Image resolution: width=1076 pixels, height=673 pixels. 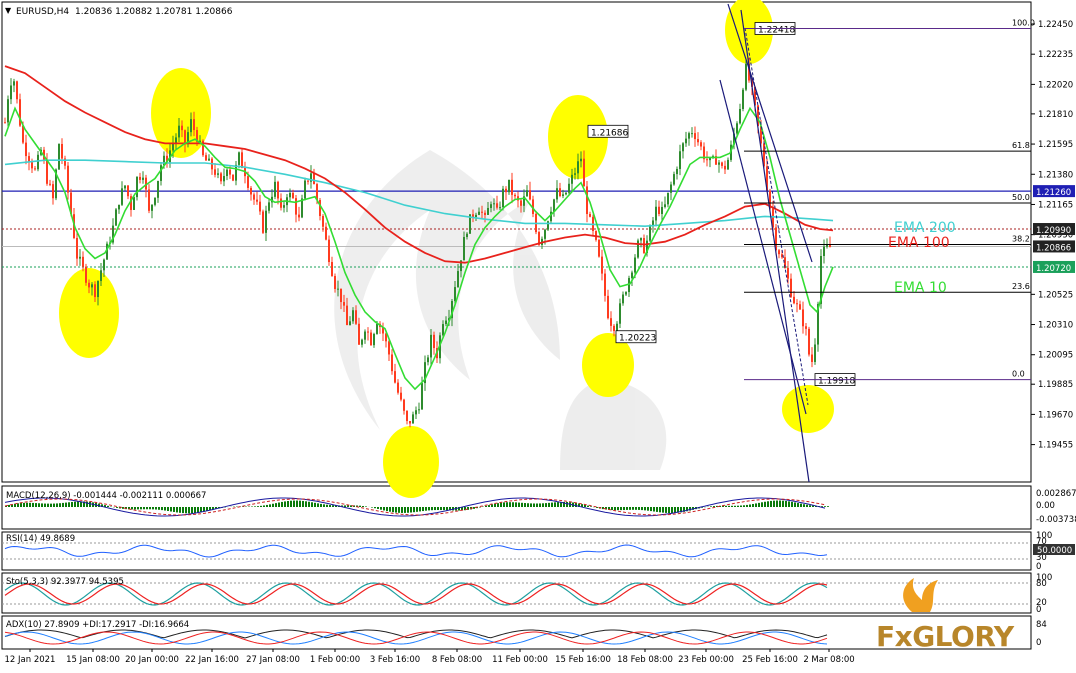 I want to click on sto-title: Sto(5,3,3) 92.3977 94.5395, so click(x=65, y=582).